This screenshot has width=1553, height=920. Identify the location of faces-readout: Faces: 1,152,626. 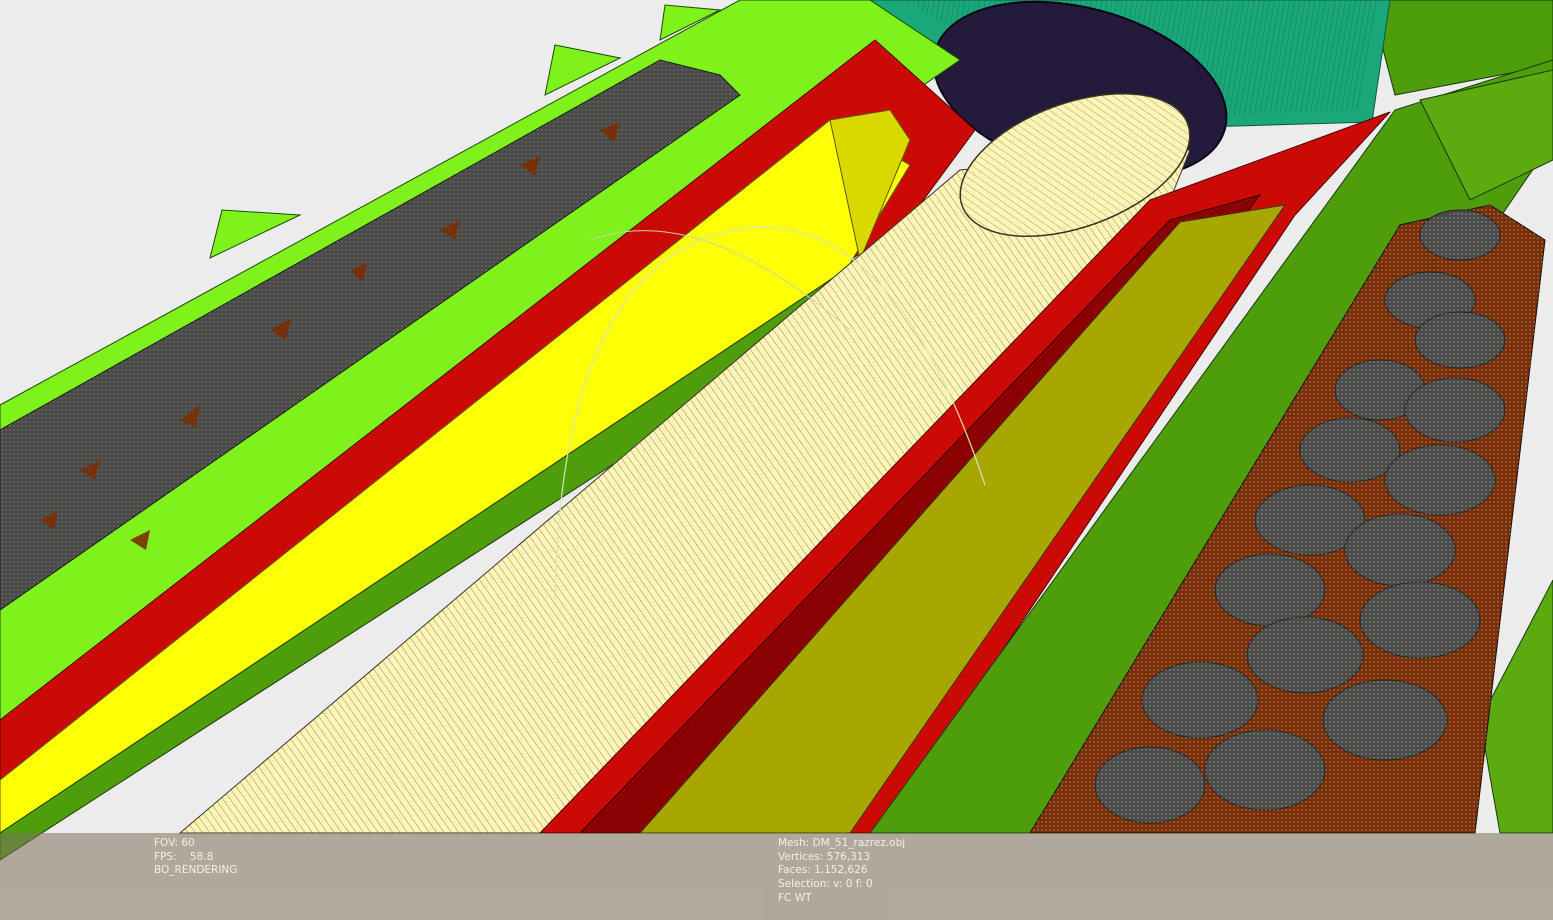
(823, 870).